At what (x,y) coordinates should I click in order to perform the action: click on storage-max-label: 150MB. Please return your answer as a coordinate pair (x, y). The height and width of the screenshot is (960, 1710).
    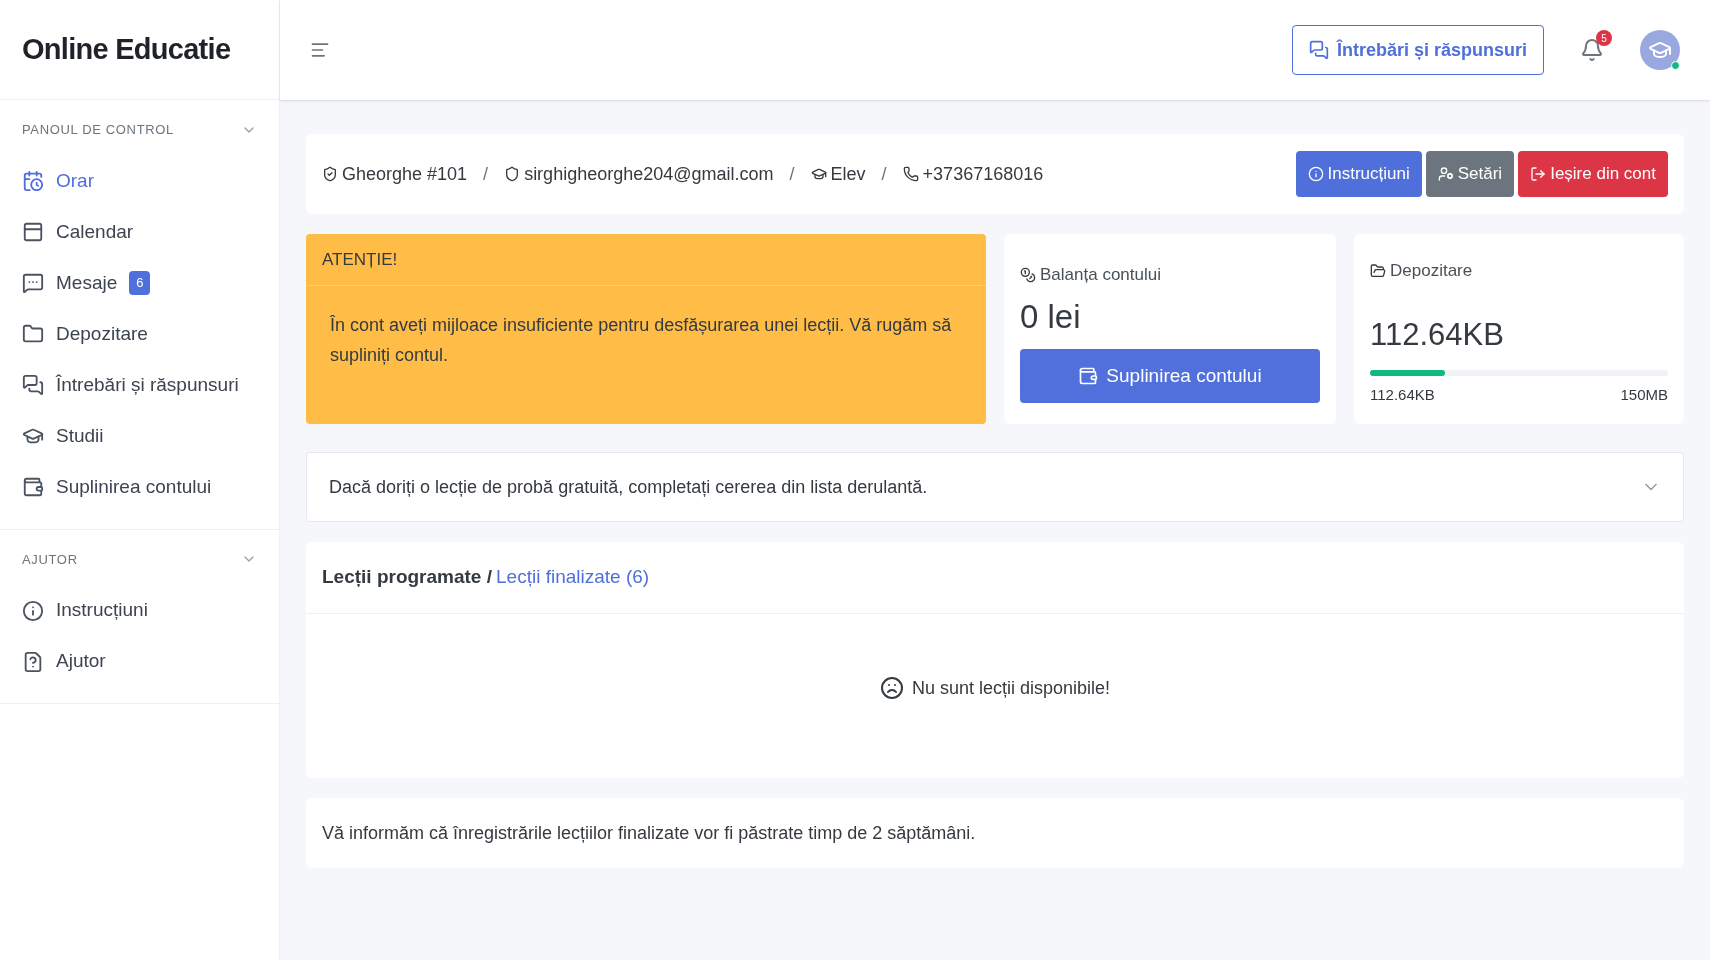
    Looking at the image, I should click on (1644, 395).